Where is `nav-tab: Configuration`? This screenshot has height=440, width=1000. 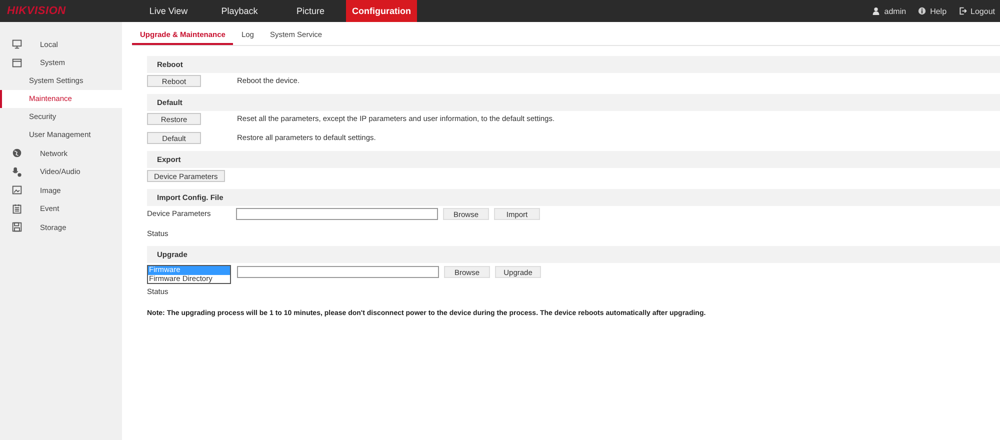 nav-tab: Configuration is located at coordinates (381, 11).